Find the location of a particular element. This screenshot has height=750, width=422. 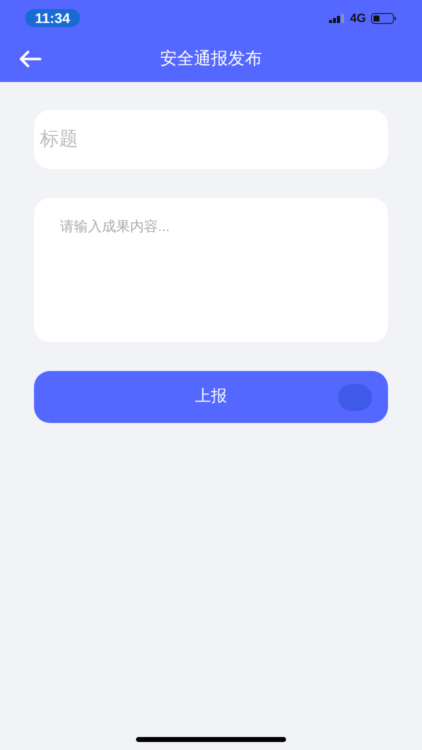

submit-button: 上报 is located at coordinates (211, 397).